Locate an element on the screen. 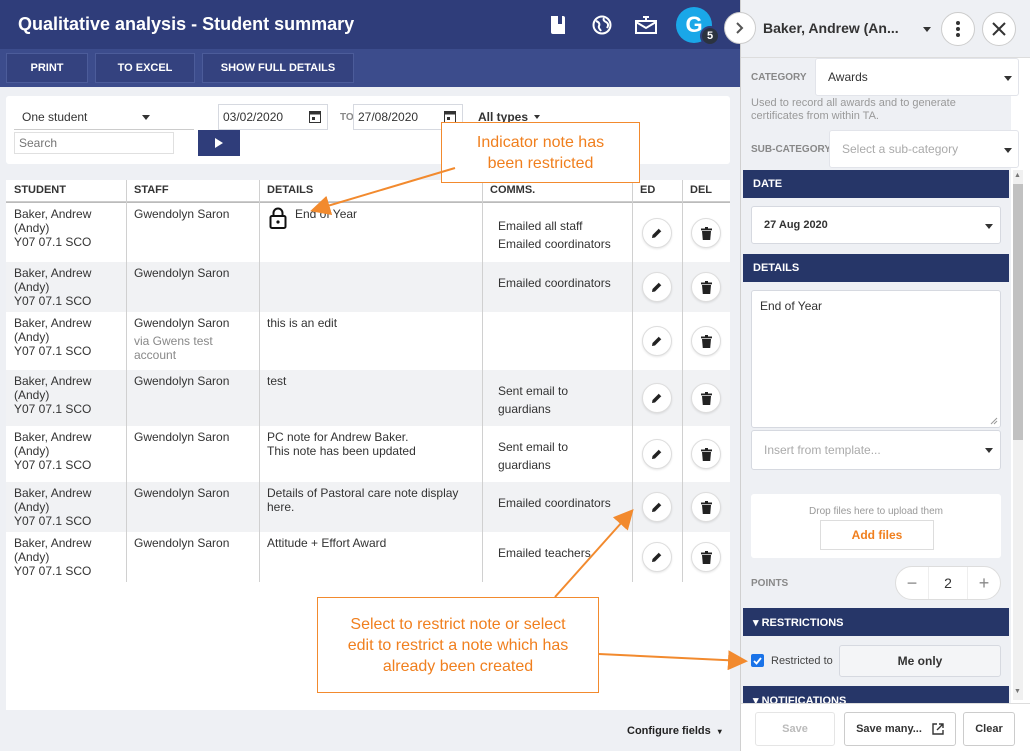  date-select: 27 Aug 2020 is located at coordinates (876, 225).